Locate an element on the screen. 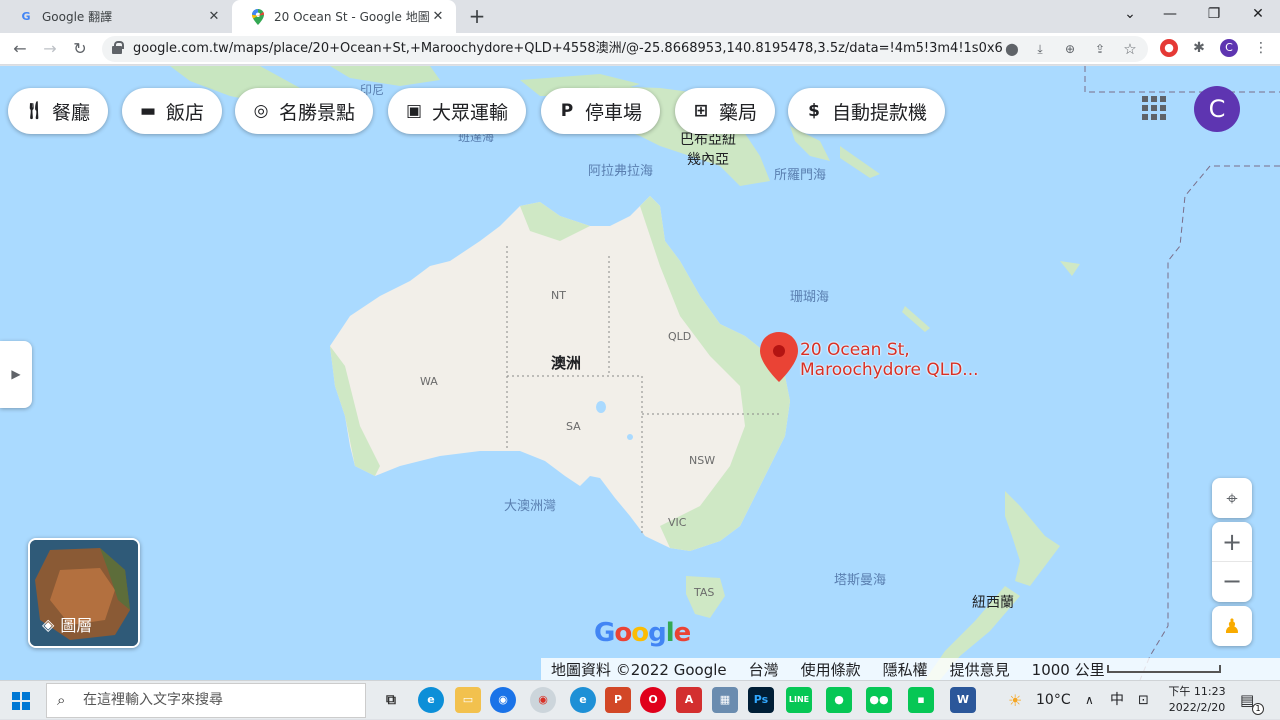 This screenshot has height=720, width=1280. category-hotels: ▬ 飯店 is located at coordinates (172, 111).